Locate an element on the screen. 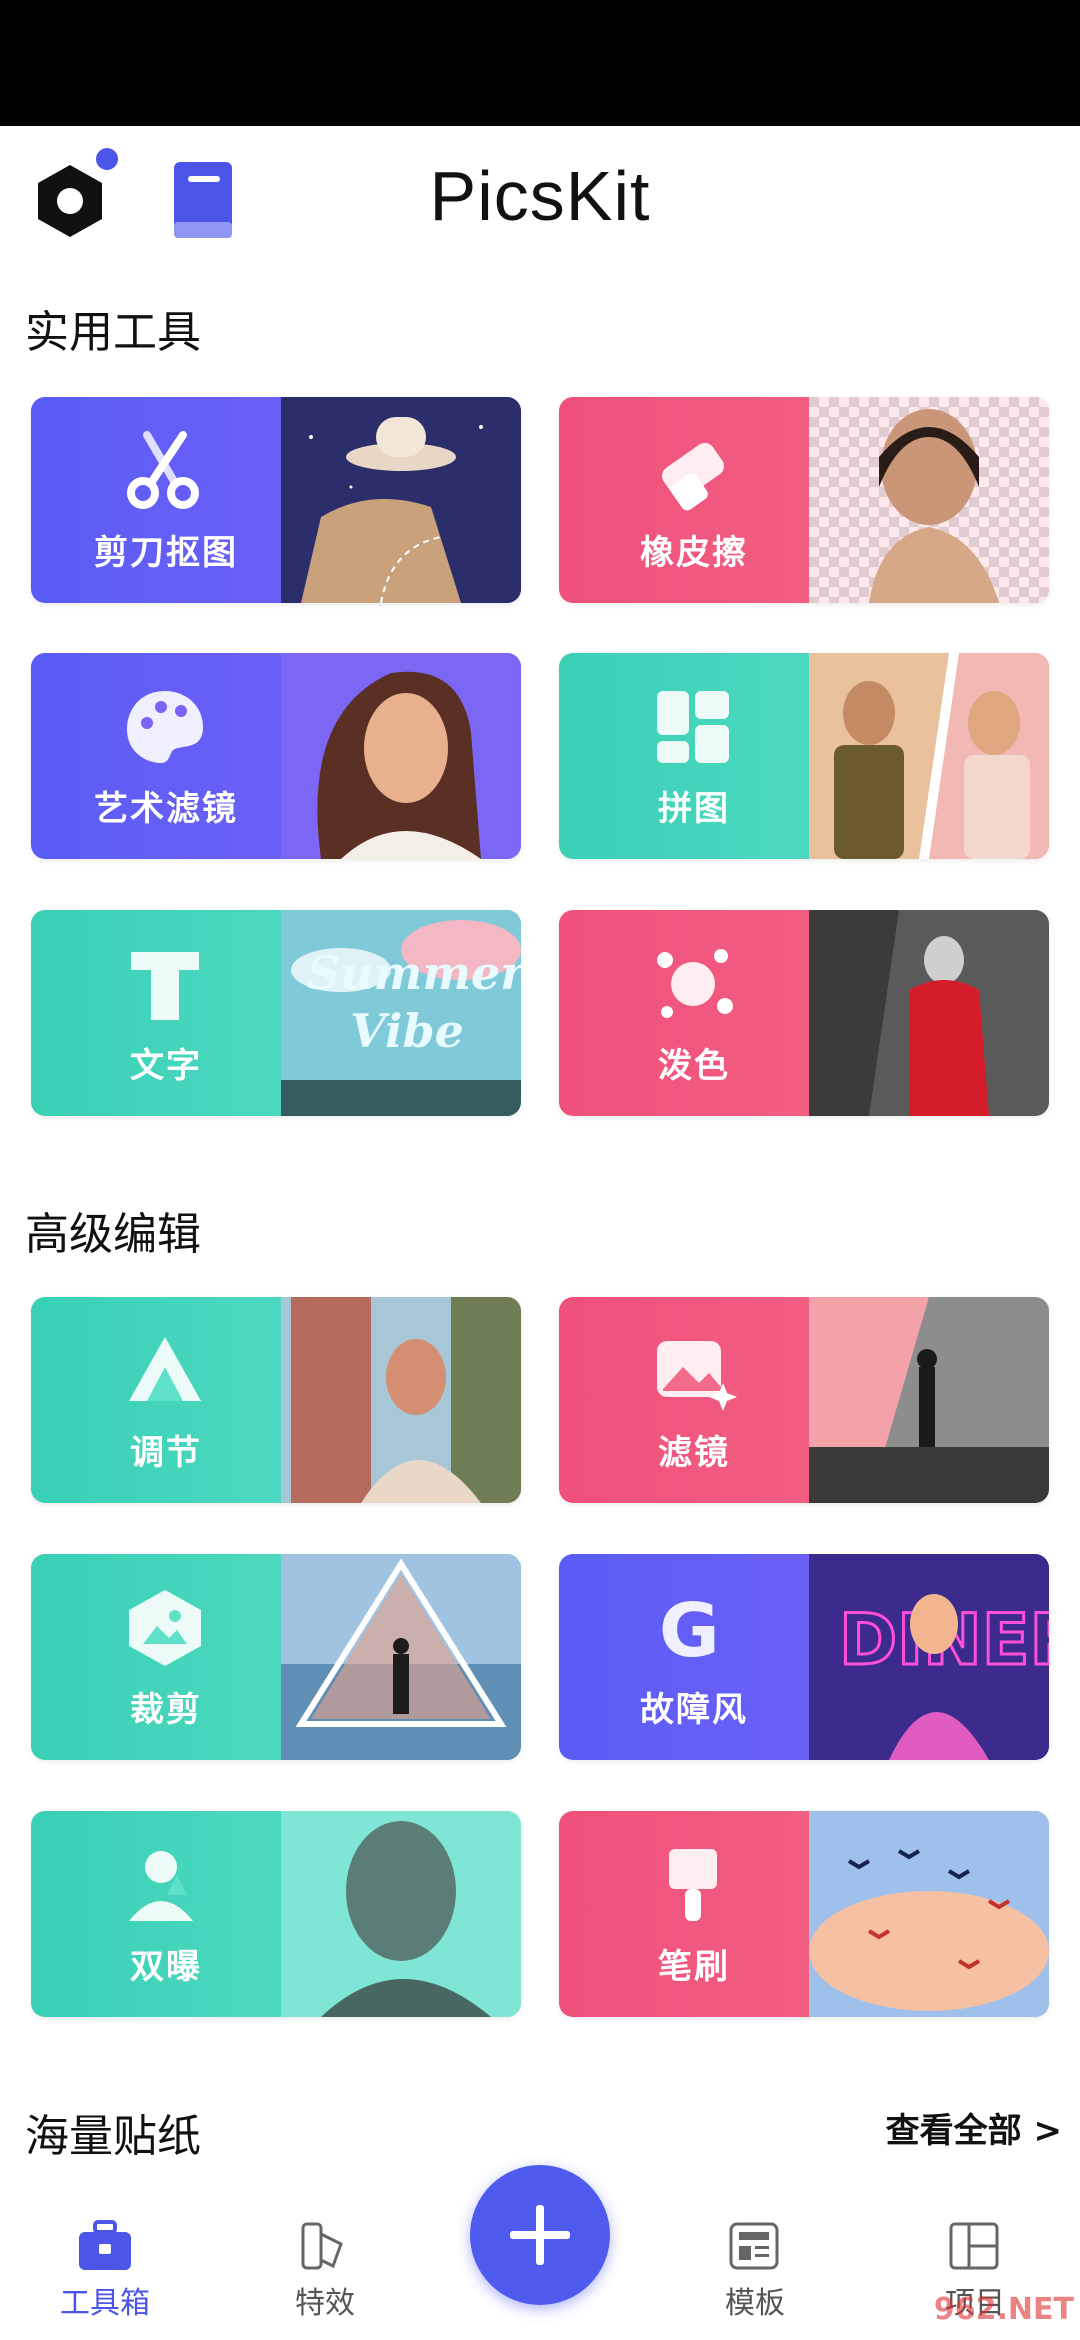 This screenshot has height=2340, width=1080. card-label: 调节 is located at coordinates (166, 1453).